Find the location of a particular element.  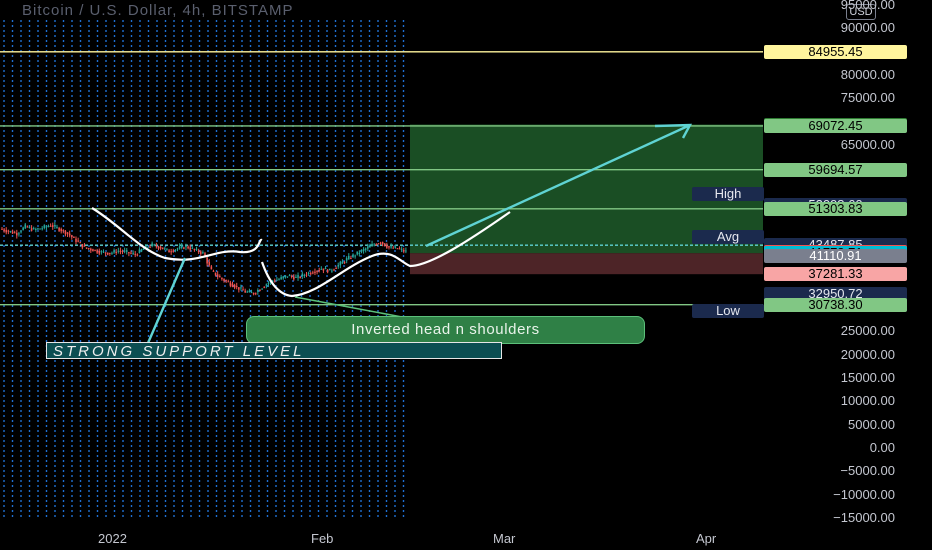

low-label: Low is located at coordinates (728, 311).